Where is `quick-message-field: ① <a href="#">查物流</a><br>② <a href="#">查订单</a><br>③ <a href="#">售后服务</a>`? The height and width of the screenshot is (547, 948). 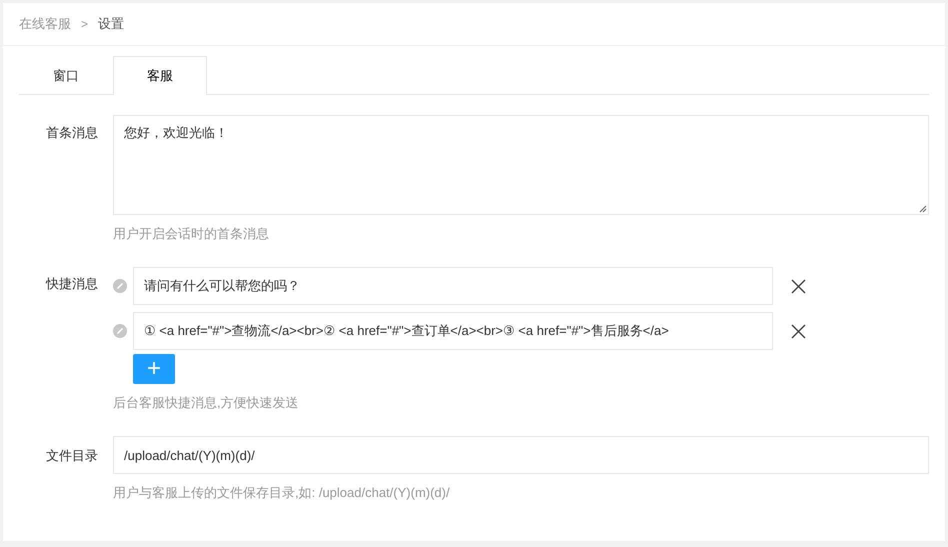 quick-message-field: ① <a href="#">查物流</a><br>② <a href="#">查订单</a><br>③ <a href="#">售后服务</a> is located at coordinates (453, 331).